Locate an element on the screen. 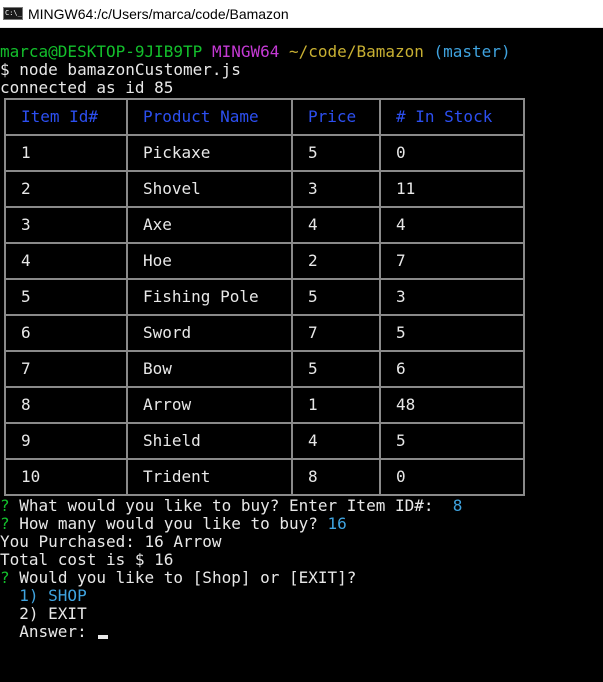 Image resolution: width=603 pixels, height=682 pixels. header-item-id: Item Id# is located at coordinates (66, 117).